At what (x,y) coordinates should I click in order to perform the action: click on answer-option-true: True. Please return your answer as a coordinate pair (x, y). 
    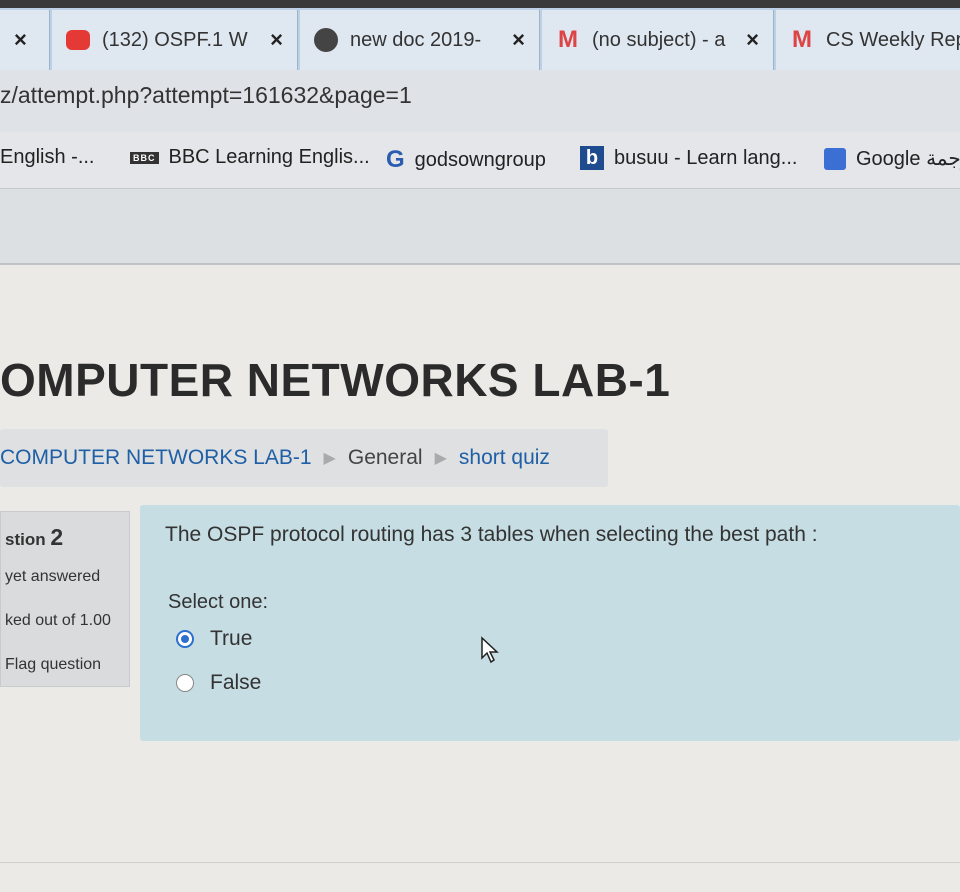
    Looking at the image, I should click on (214, 639).